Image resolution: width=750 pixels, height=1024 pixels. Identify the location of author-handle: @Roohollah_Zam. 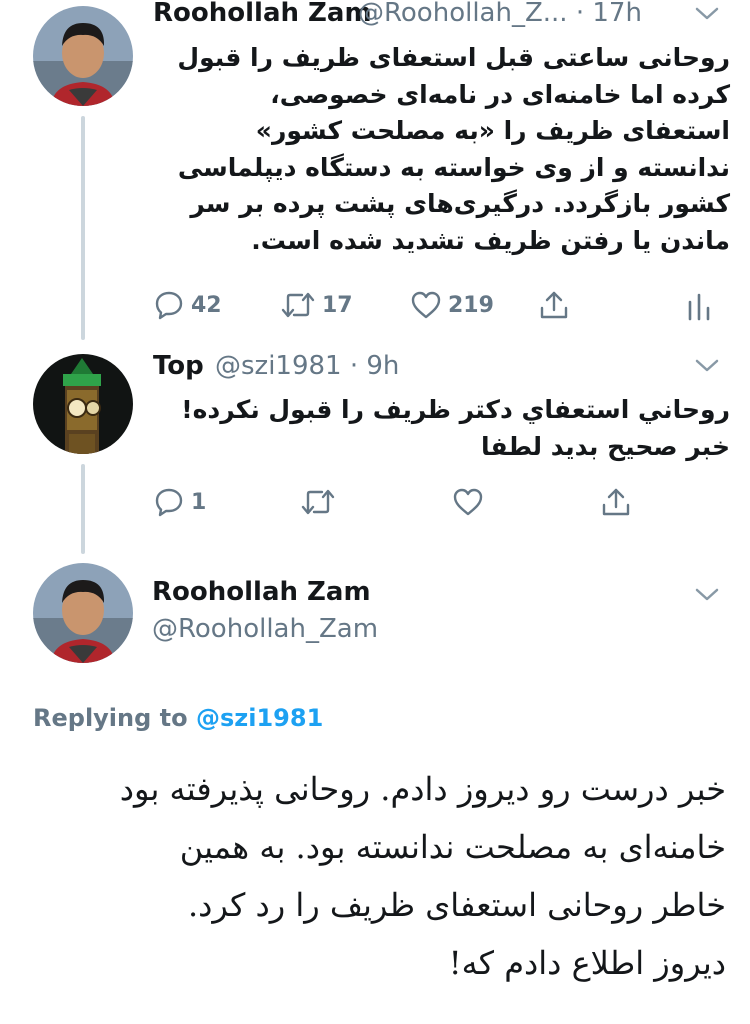
(265, 629).